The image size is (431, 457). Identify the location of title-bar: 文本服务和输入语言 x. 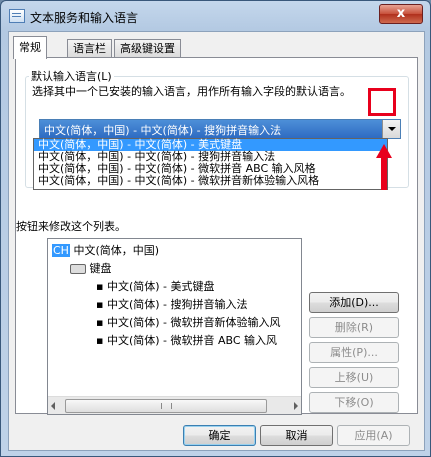
(215, 16).